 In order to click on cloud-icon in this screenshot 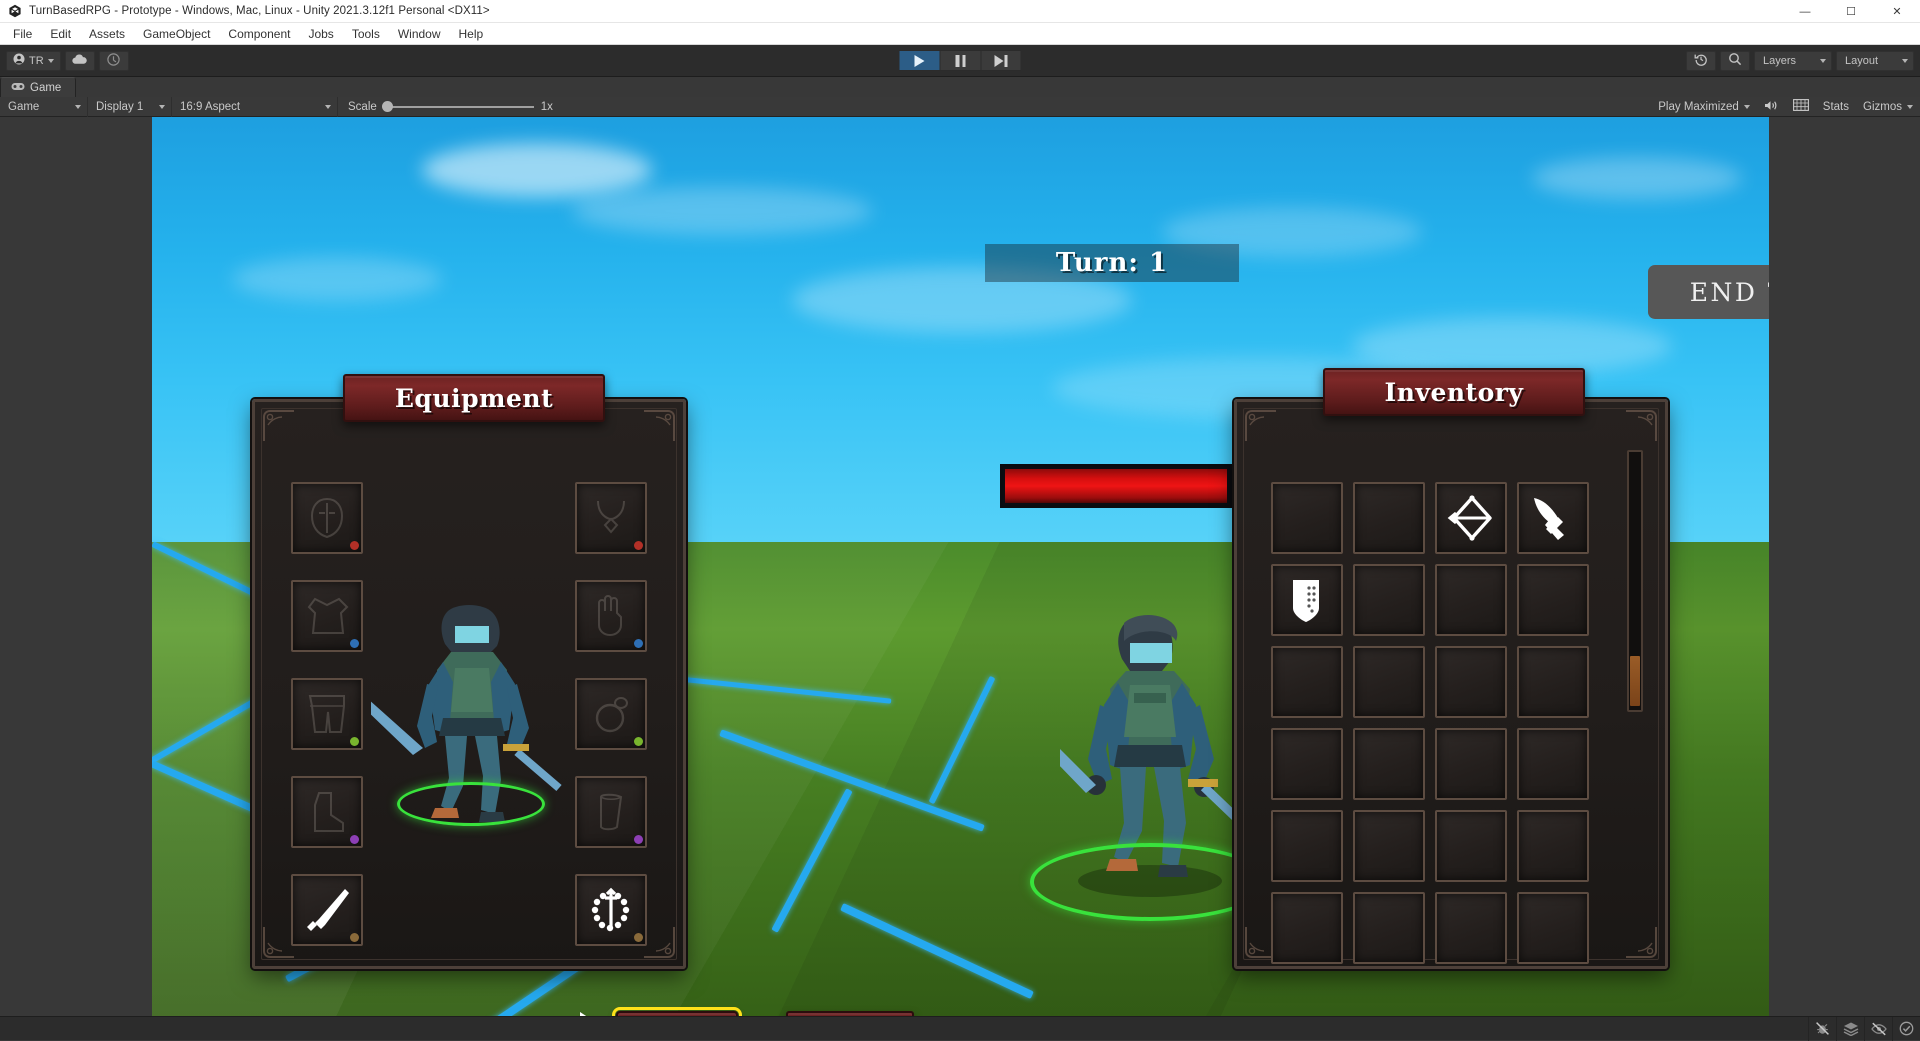, I will do `click(79, 61)`.